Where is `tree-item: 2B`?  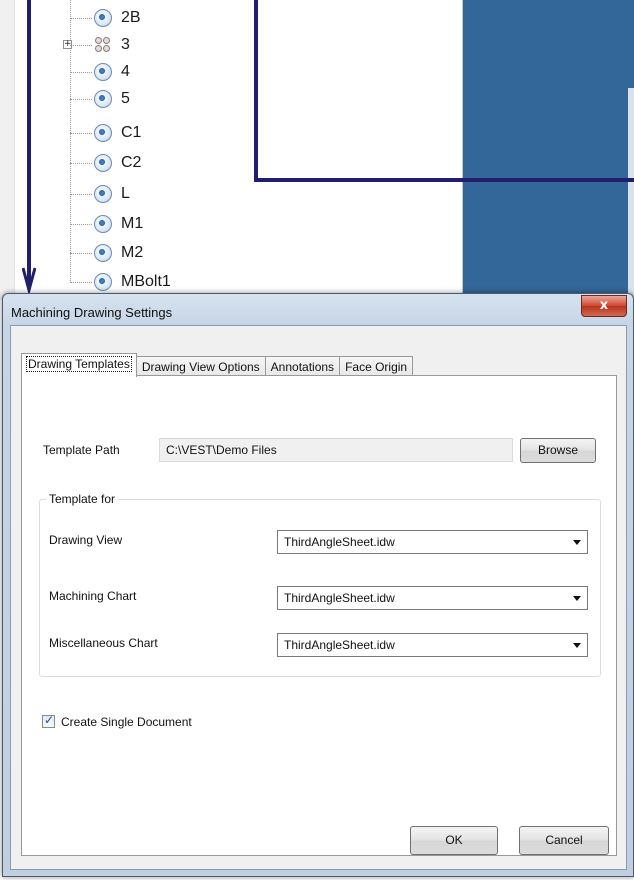 tree-item: 2B is located at coordinates (105, 18).